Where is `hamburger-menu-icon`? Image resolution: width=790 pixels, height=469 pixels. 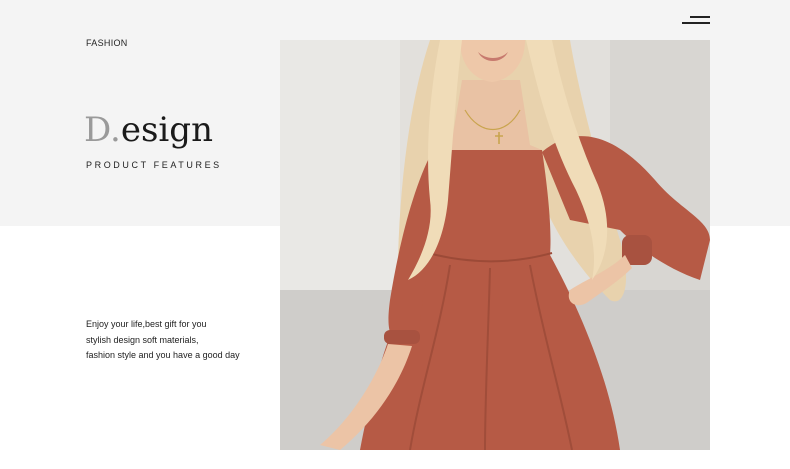
hamburger-menu-icon is located at coordinates (696, 21).